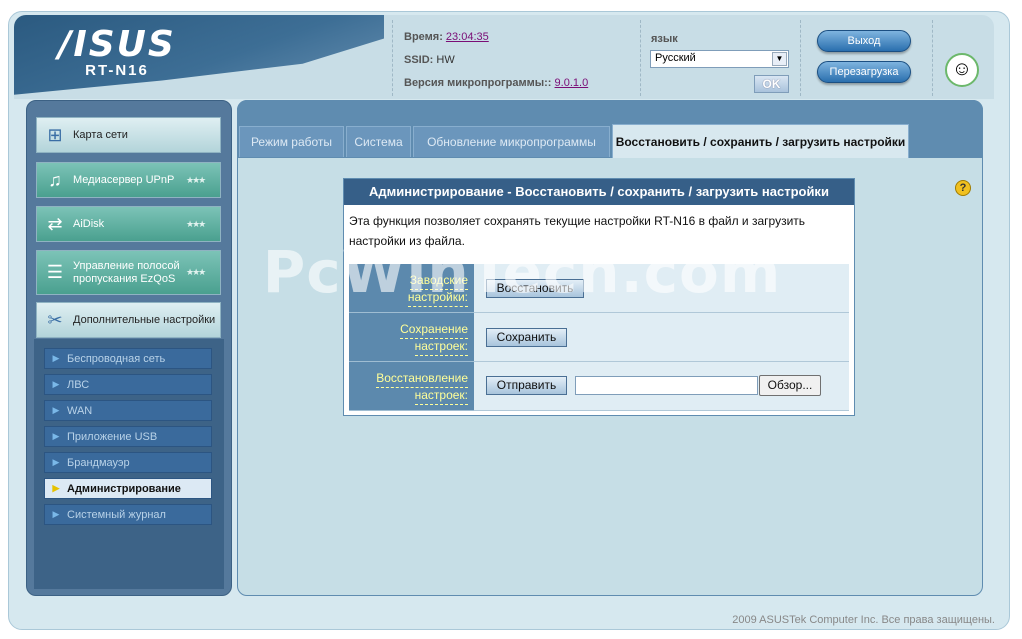  I want to click on tools-icon: ✂, so click(55, 319).